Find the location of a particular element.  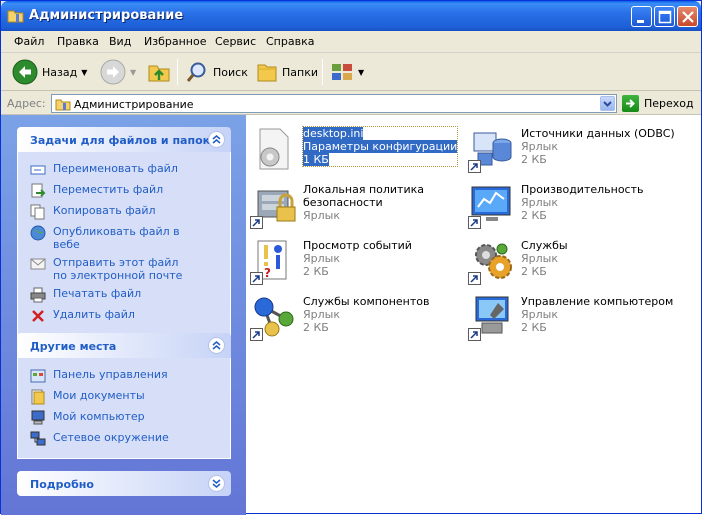

forward-dropdown-icon: ▼ is located at coordinates (133, 72).